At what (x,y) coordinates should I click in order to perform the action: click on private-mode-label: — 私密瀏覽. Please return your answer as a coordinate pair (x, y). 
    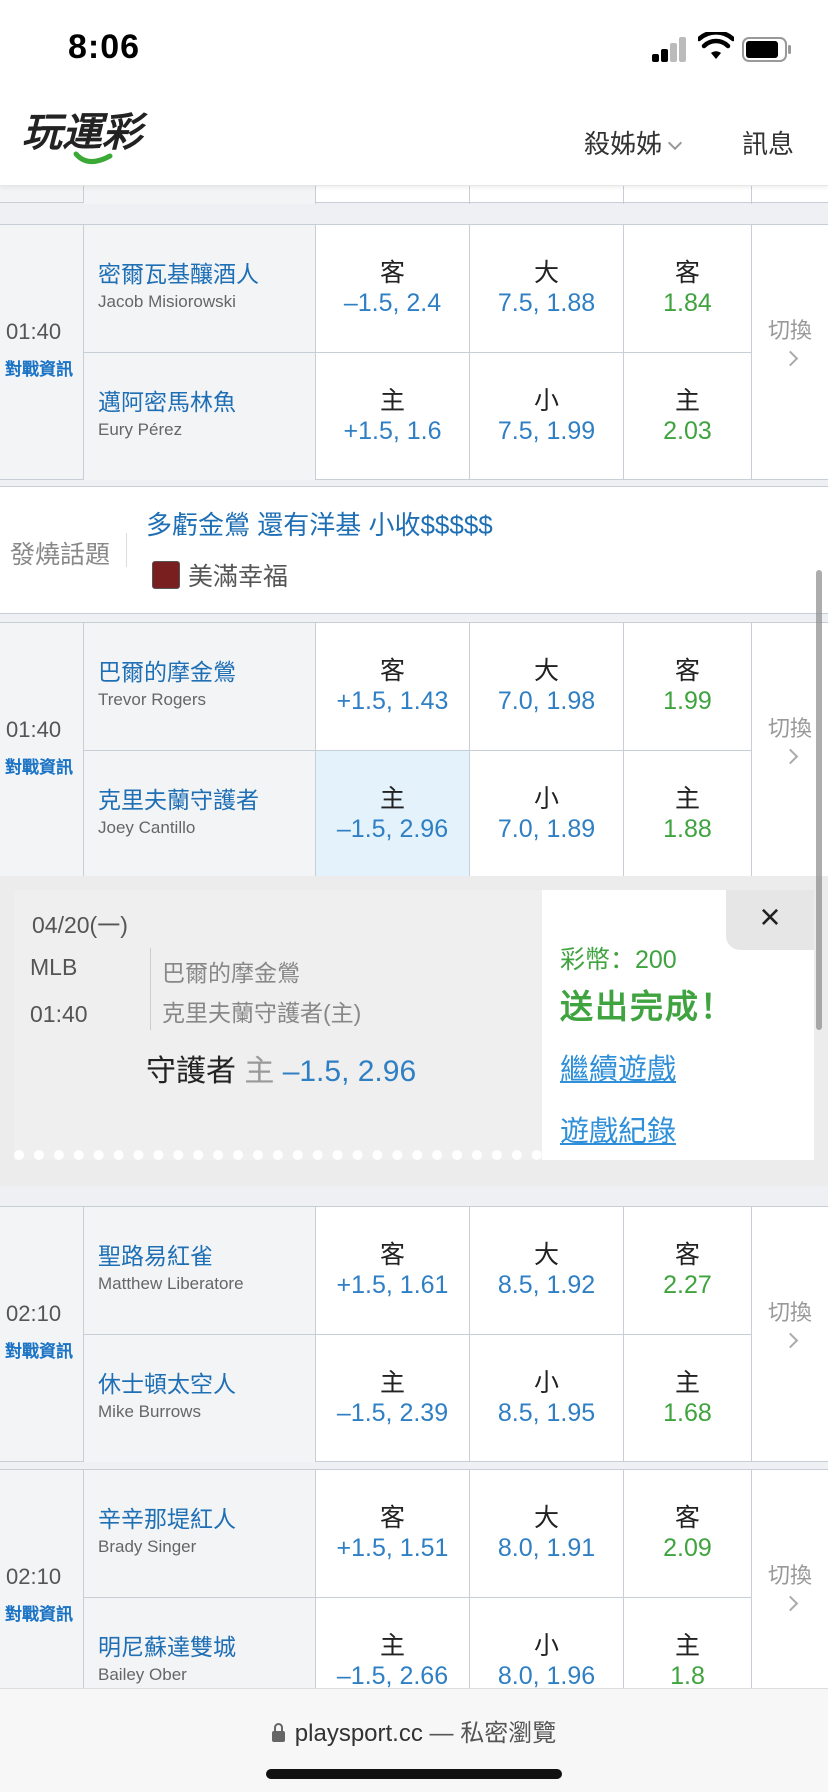
    Looking at the image, I should click on (489, 1733).